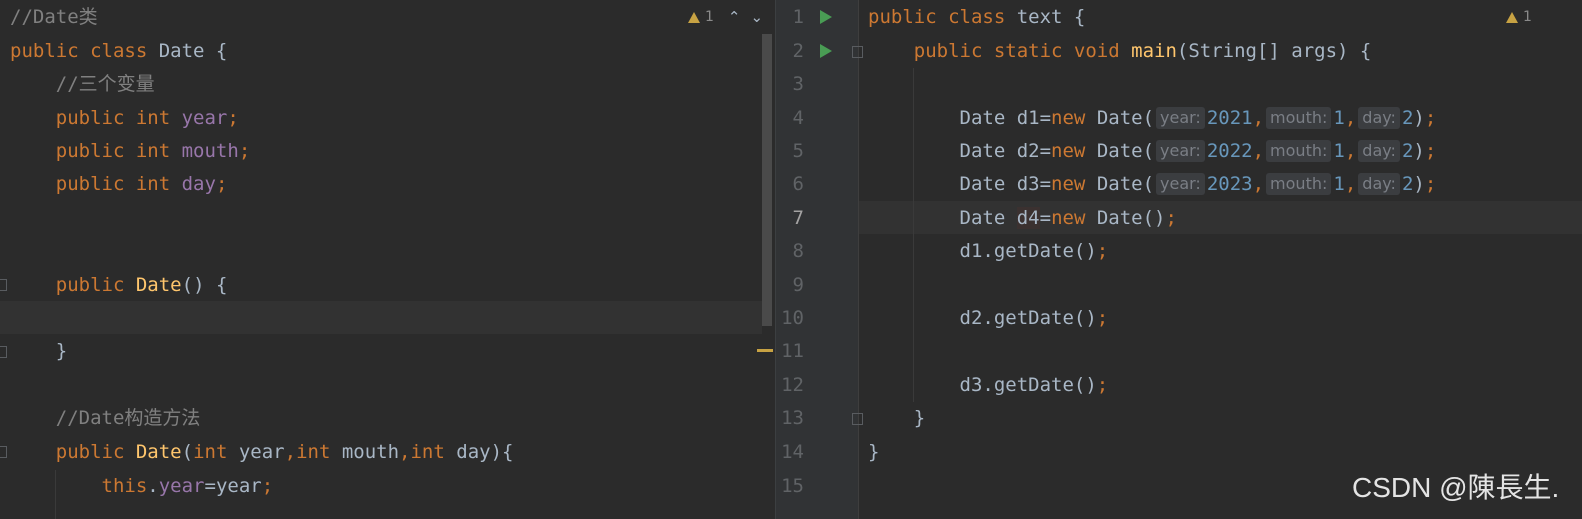 The width and height of the screenshot is (1582, 519). Describe the element at coordinates (1034, 118) in the screenshot. I see `variable: d1=` at that location.